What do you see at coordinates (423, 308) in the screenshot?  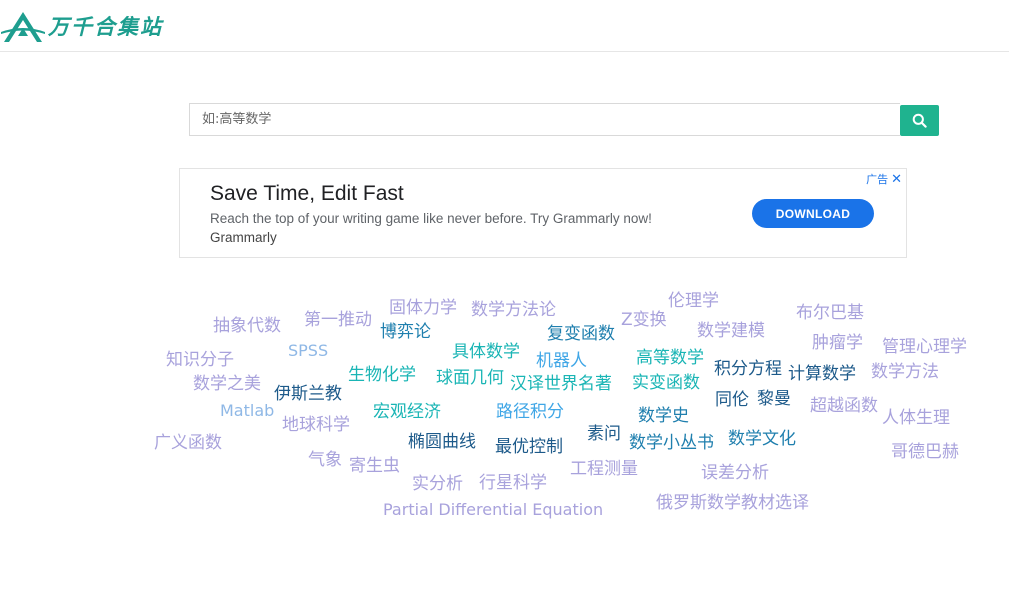 I see `tag-link: 固体力学` at bounding box center [423, 308].